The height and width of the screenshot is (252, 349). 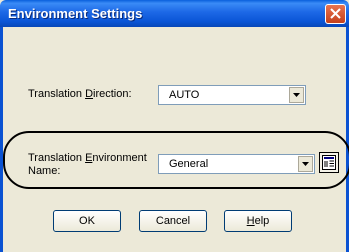 I want to click on close-icon, so click(x=335, y=13).